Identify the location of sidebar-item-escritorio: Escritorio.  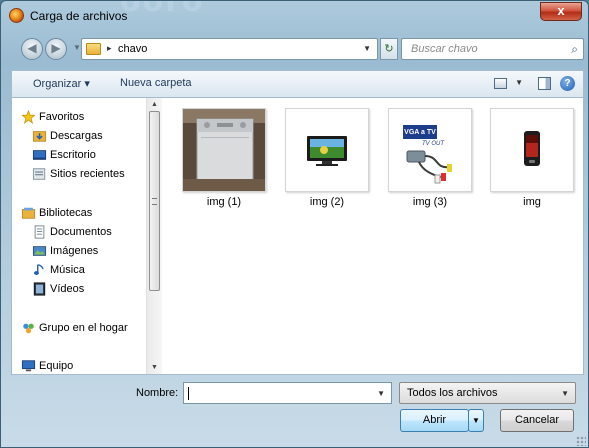
(79, 156).